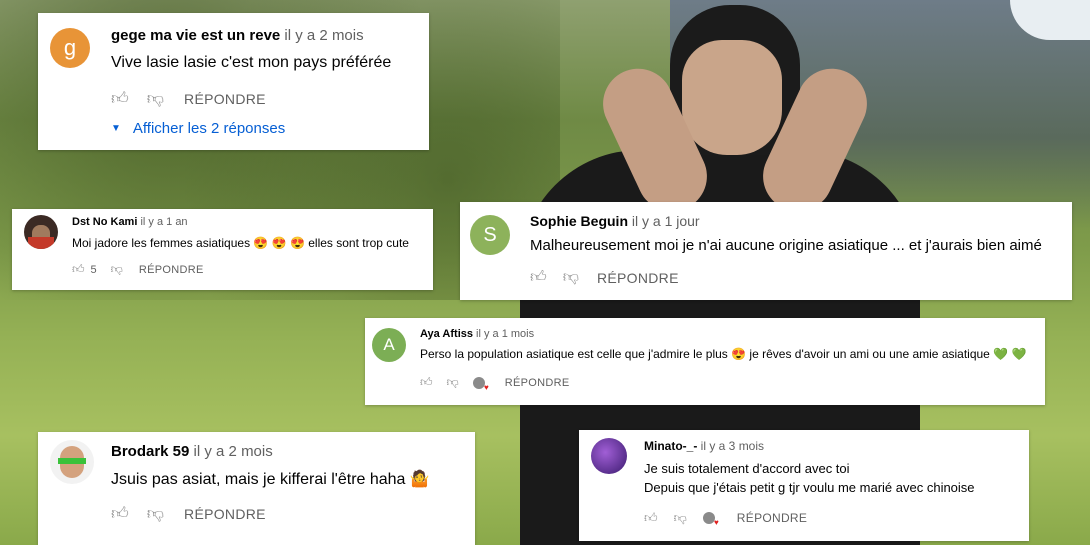  I want to click on comment-author: Sophie Beguin, so click(579, 221).